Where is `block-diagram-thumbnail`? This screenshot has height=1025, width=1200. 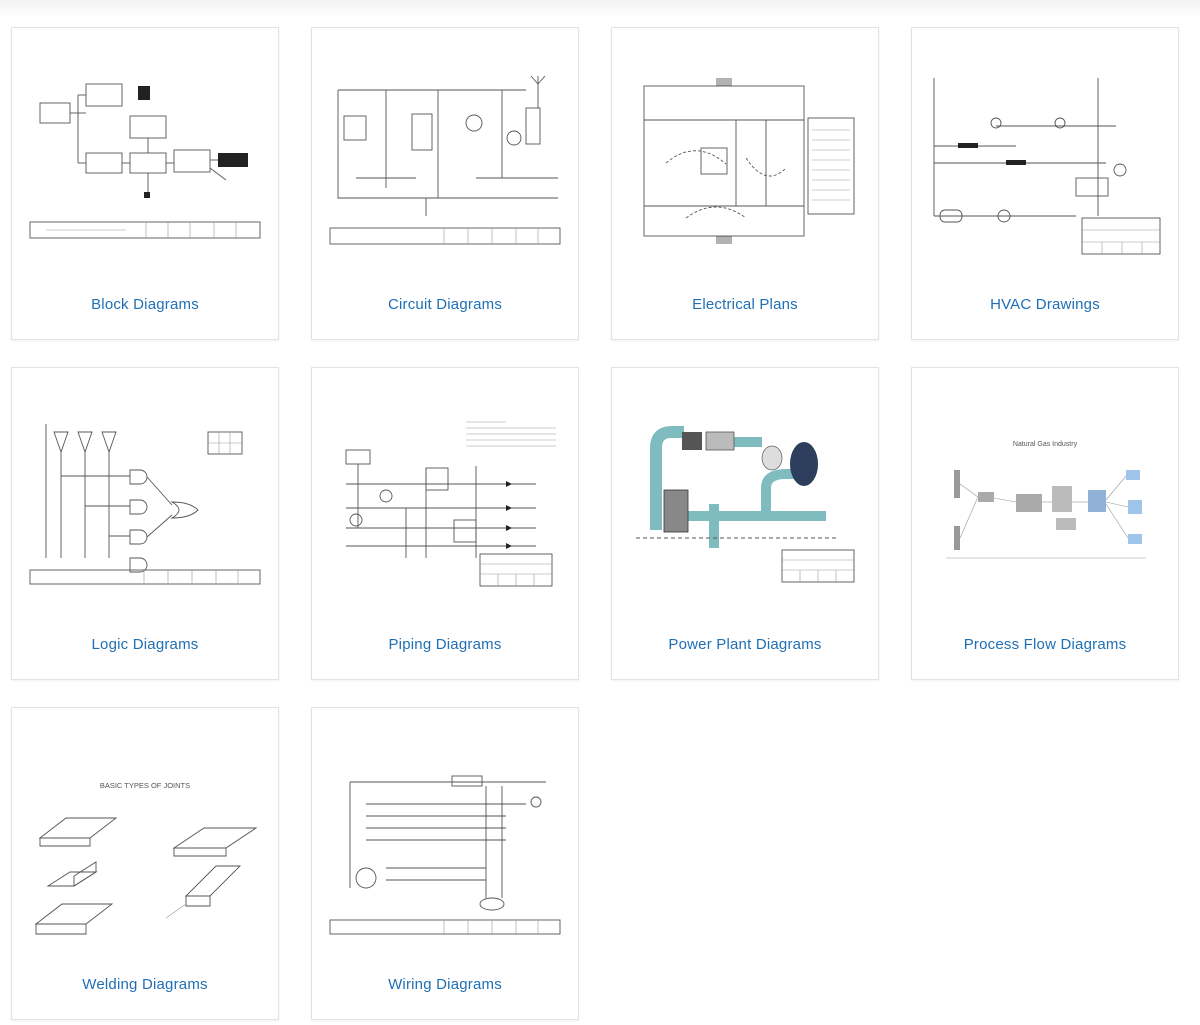
block-diagram-thumbnail is located at coordinates (145, 163).